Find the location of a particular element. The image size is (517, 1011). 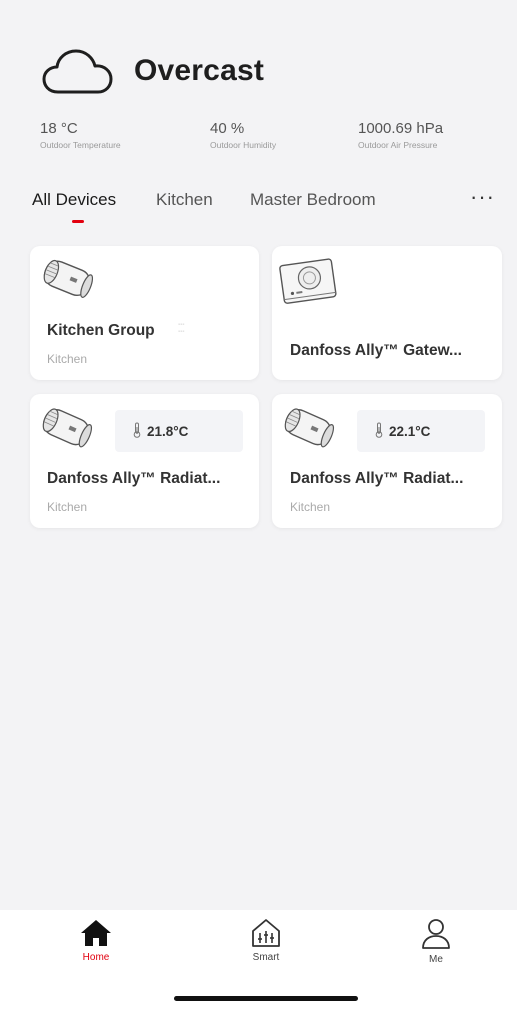

tab-master-bedroom: Master Bedroom is located at coordinates (313, 200).